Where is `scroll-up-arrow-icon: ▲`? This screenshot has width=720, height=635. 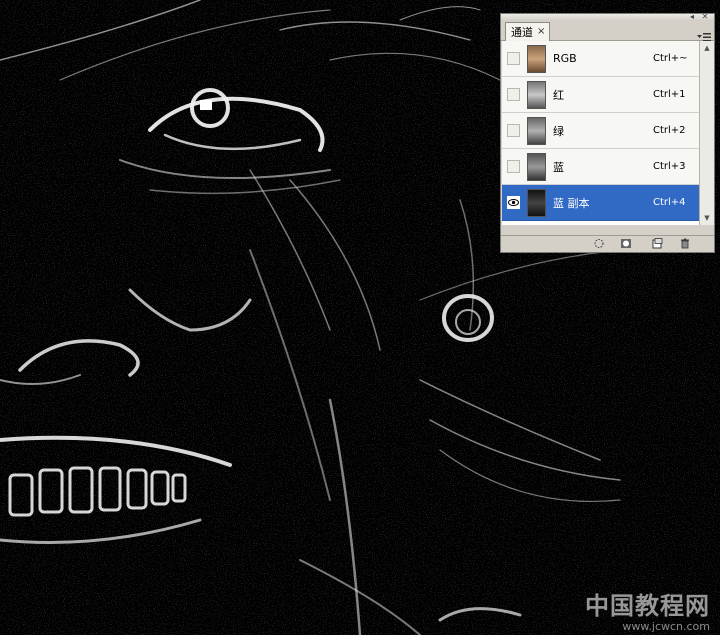
scroll-up-arrow-icon: ▲ is located at coordinates (707, 48).